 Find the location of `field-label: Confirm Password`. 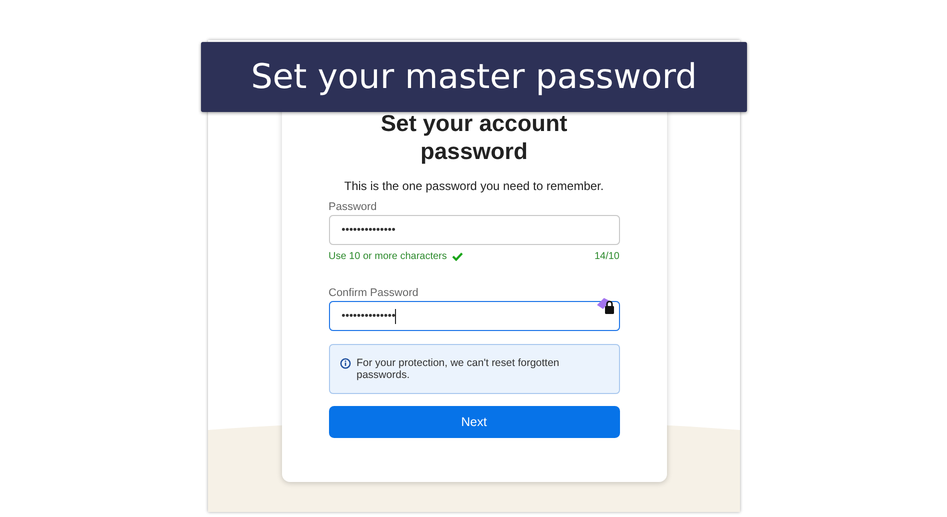

field-label: Confirm Password is located at coordinates (374, 293).